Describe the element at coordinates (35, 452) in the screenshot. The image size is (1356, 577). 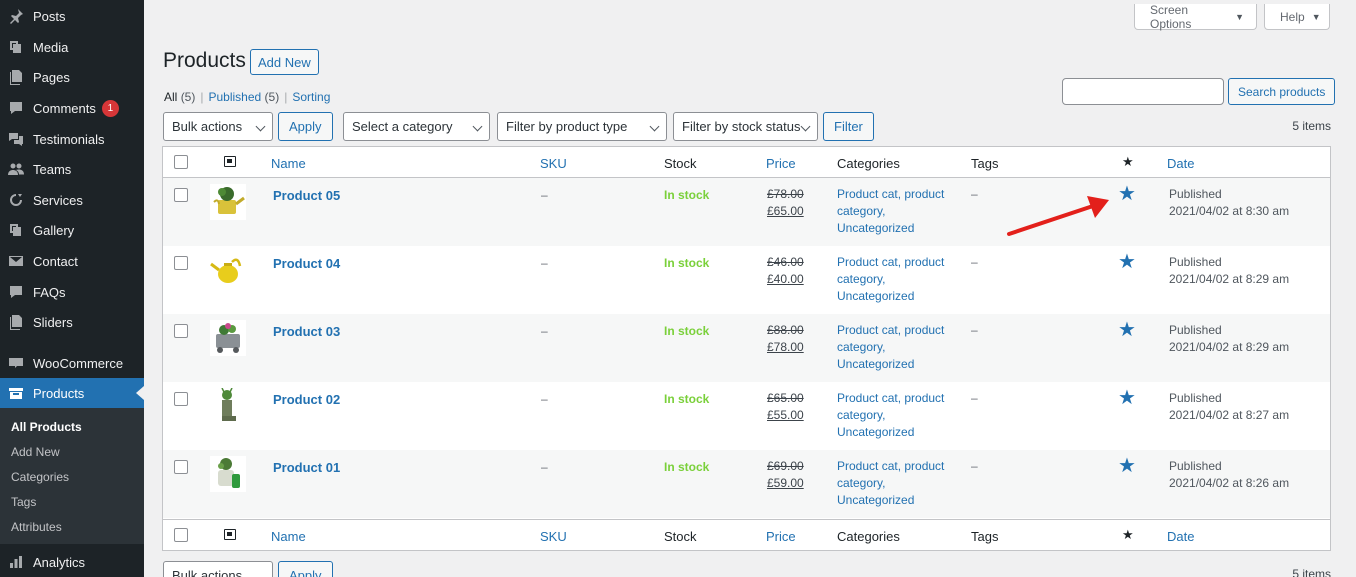
I see `submenu-add-new: Add New` at that location.